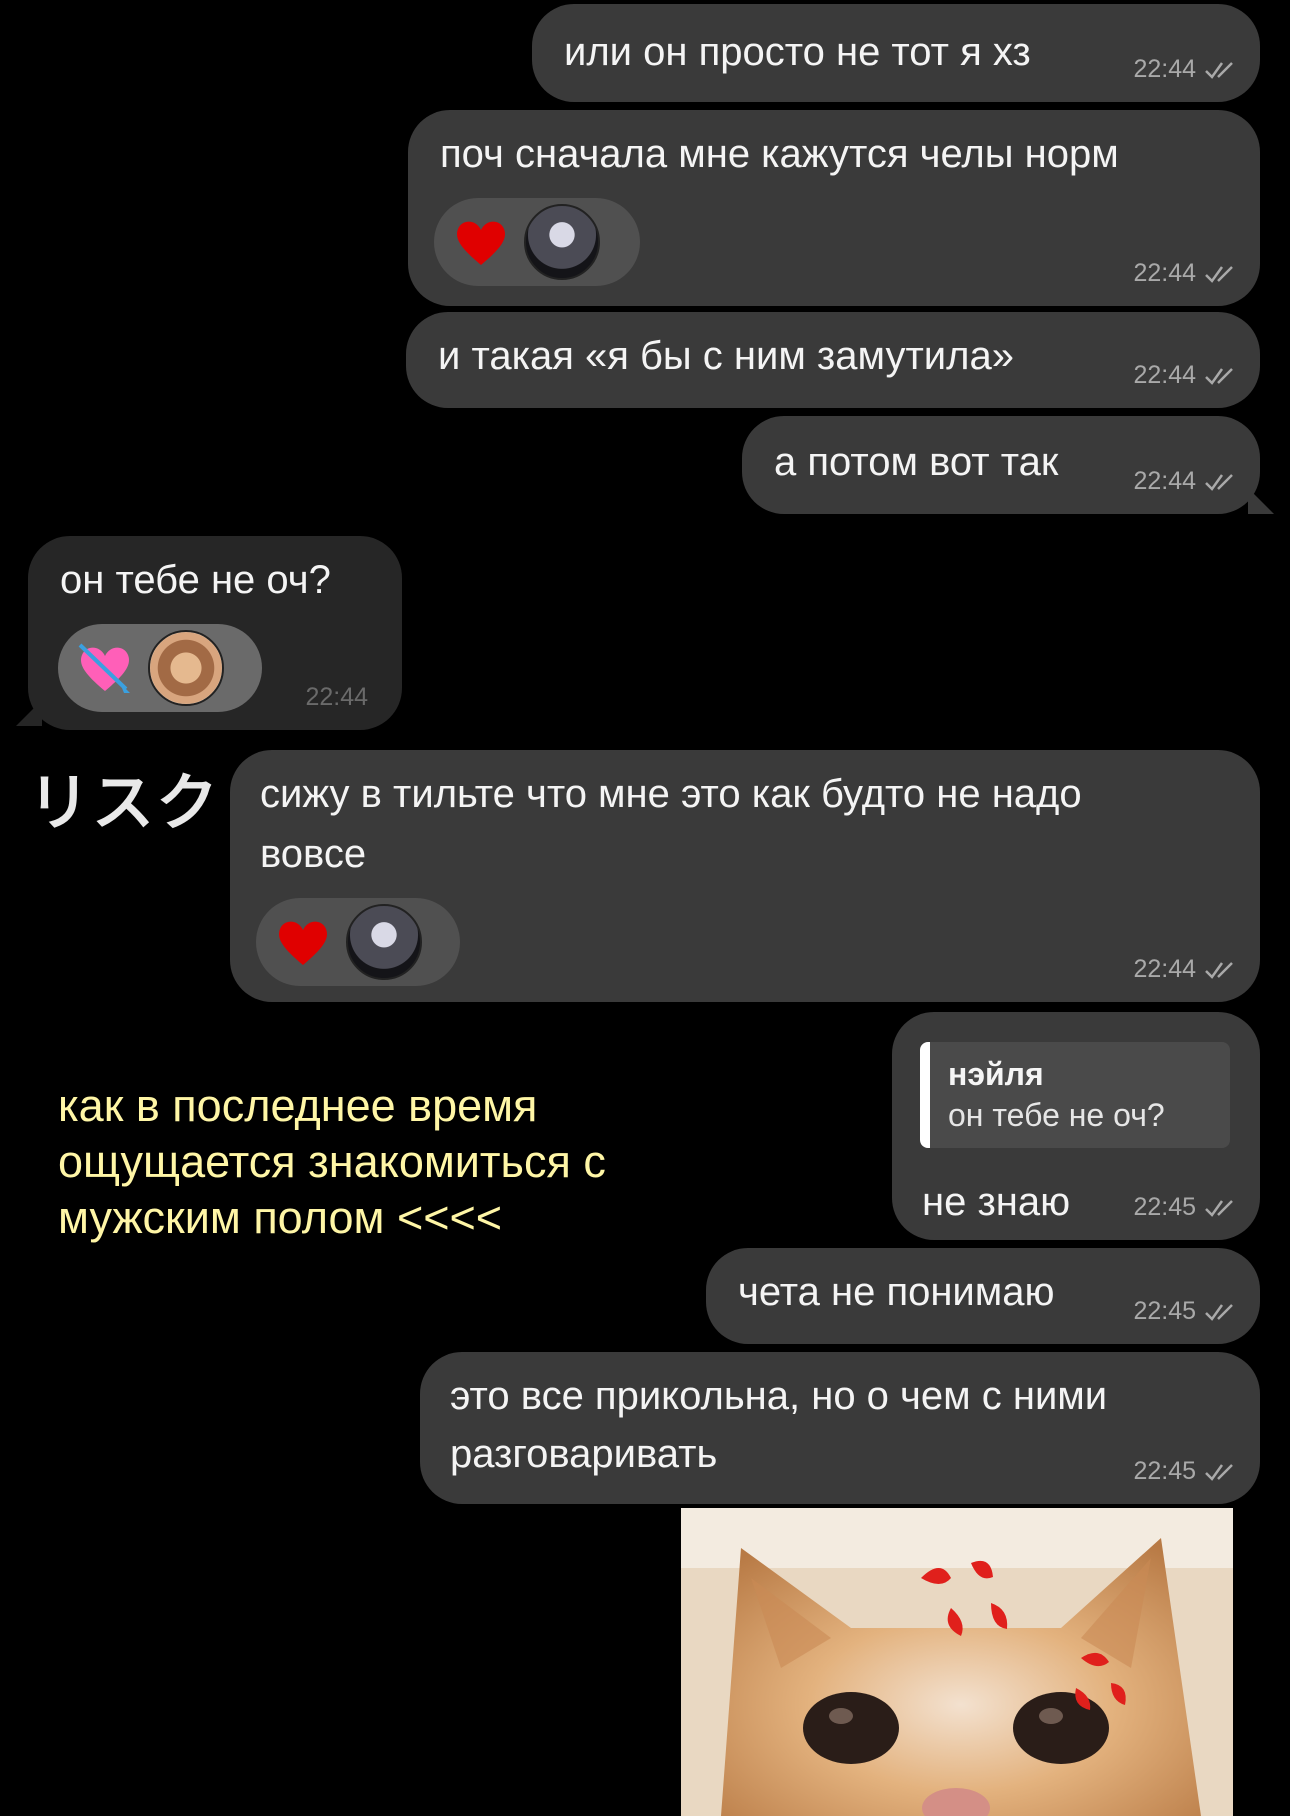  Describe the element at coordinates (1075, 1095) in the screenshot. I see `reply-quote: нэйля он тебе не оч?` at that location.